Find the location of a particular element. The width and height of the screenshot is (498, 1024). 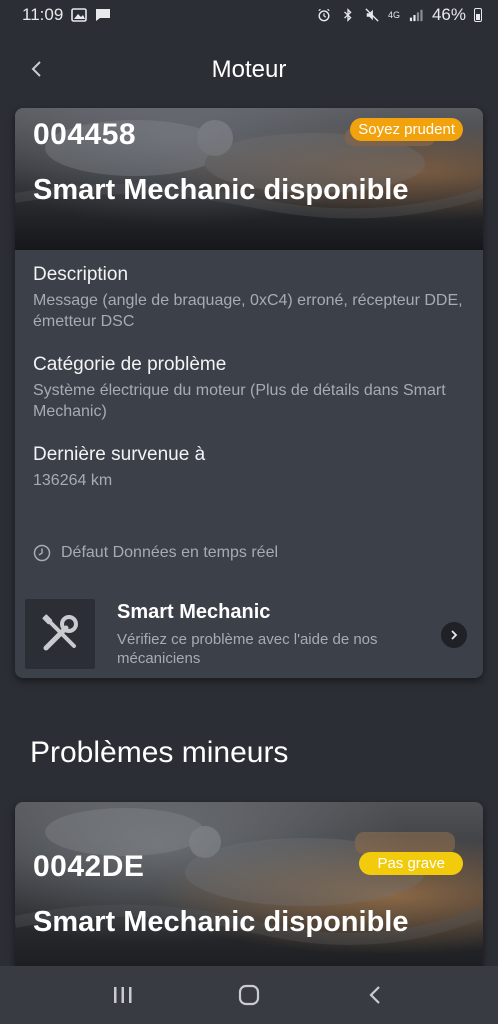

battery-percent: 46% is located at coordinates (448, 14).